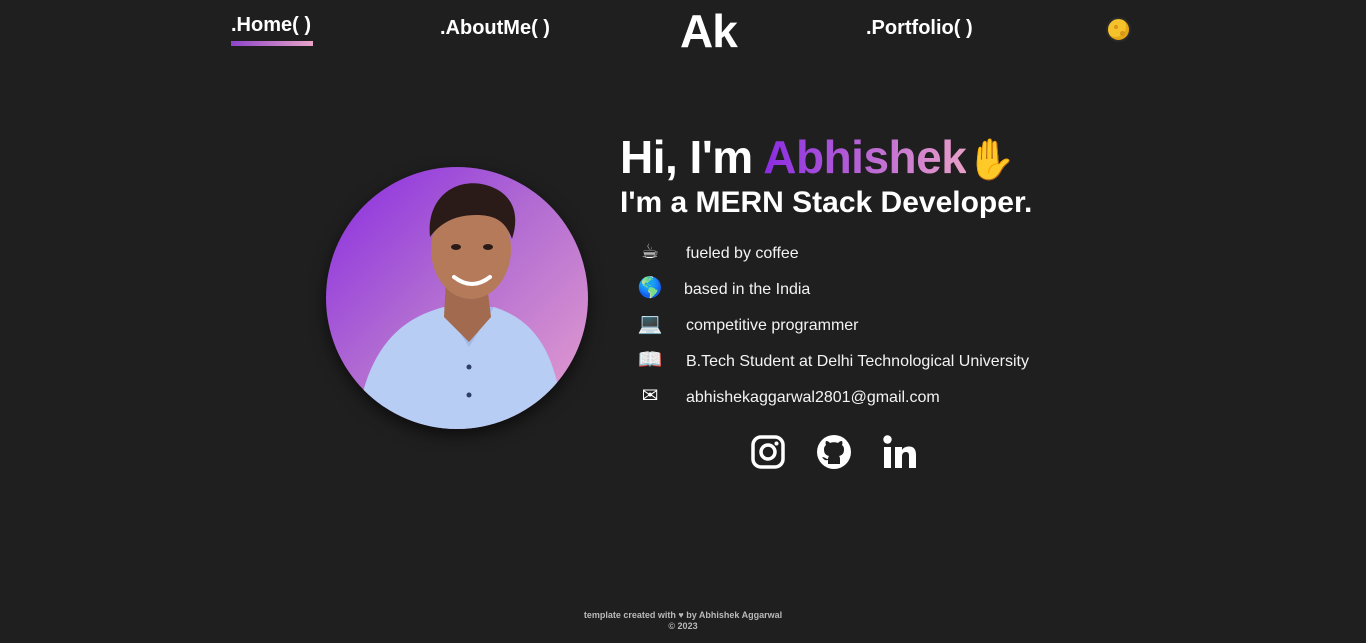 This screenshot has width=1366, height=643. Describe the element at coordinates (742, 253) in the screenshot. I see `fact-text: fueled by coffee` at that location.